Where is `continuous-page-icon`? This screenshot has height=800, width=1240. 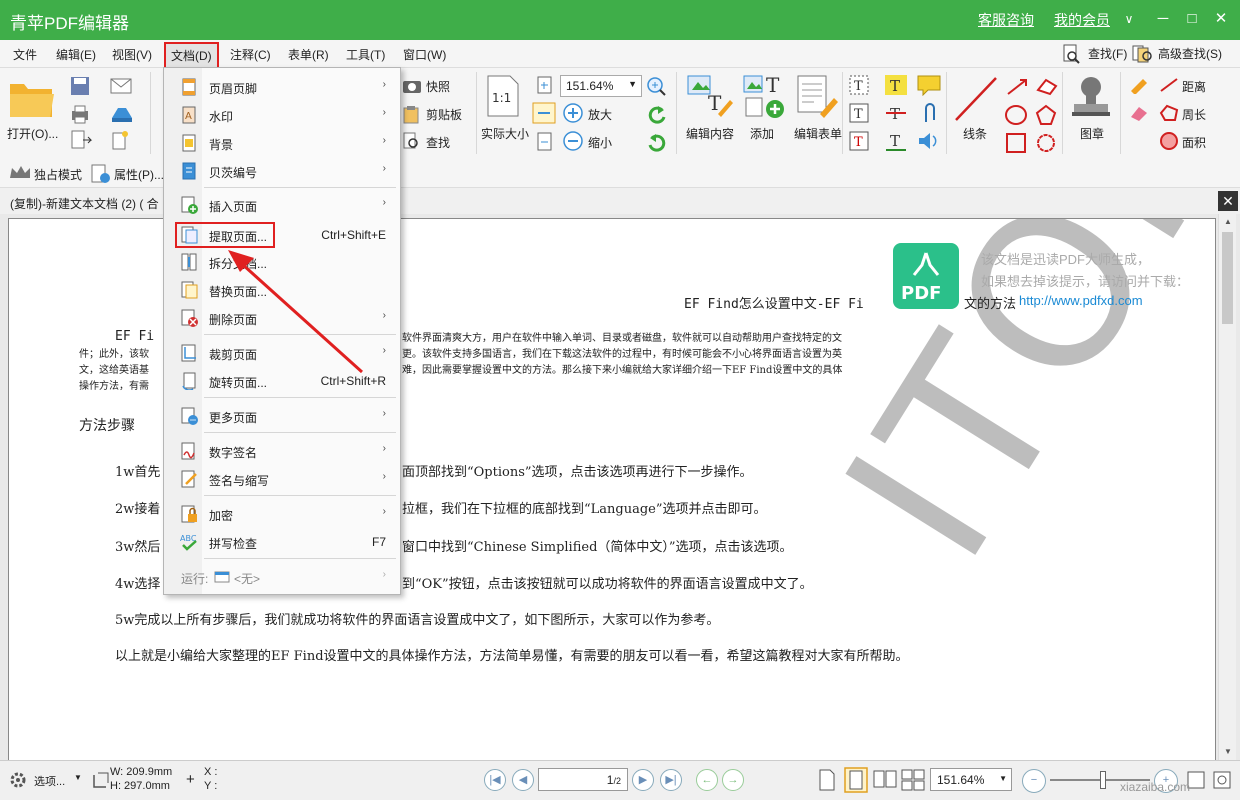 continuous-page-icon is located at coordinates (856, 780).